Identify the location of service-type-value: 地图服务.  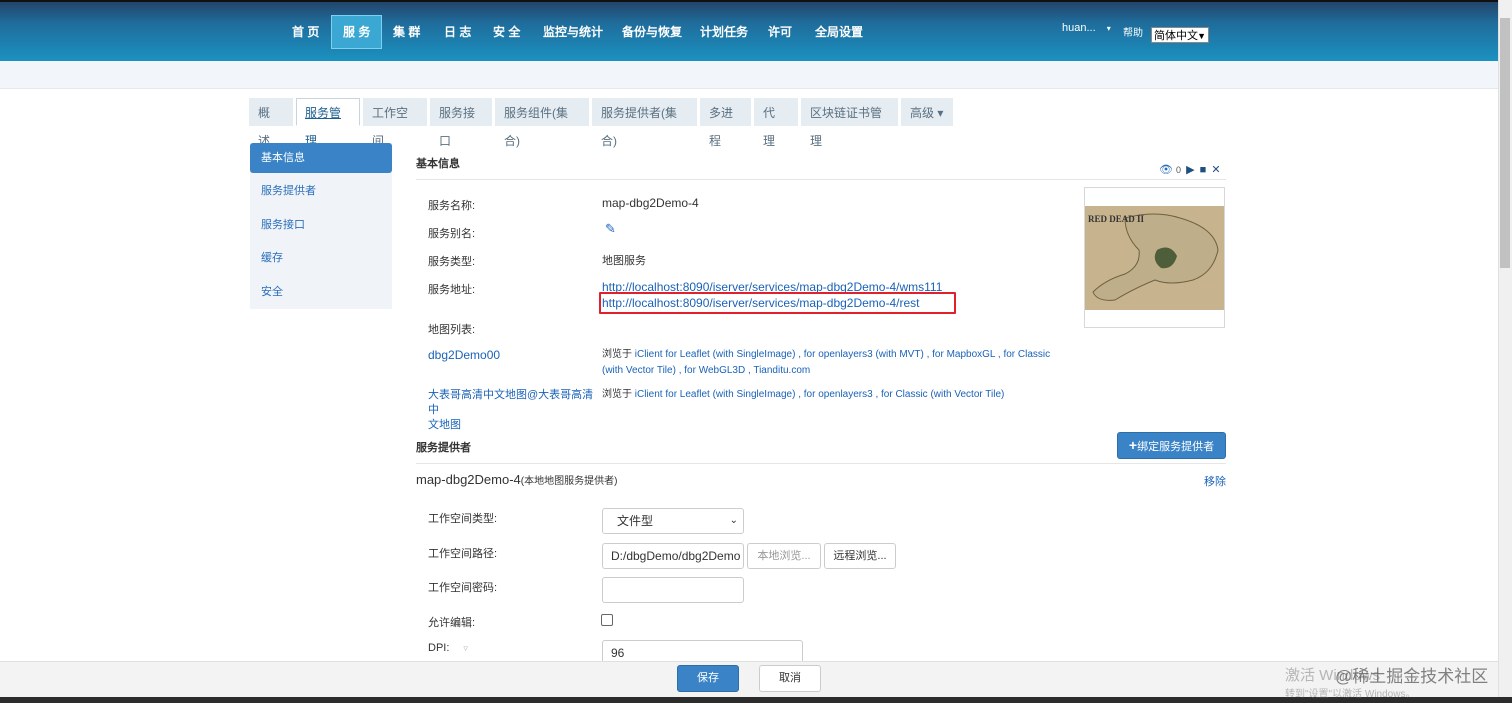
(624, 261).